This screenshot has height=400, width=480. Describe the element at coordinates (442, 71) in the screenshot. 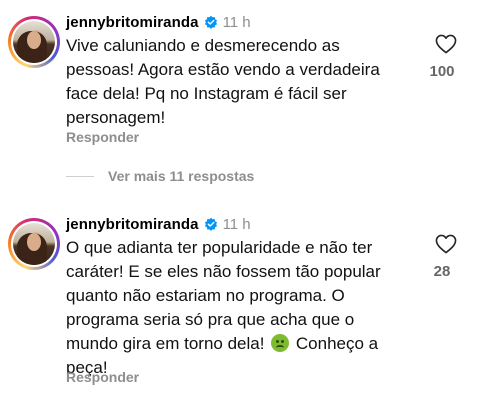

I see `like-count: 100` at that location.